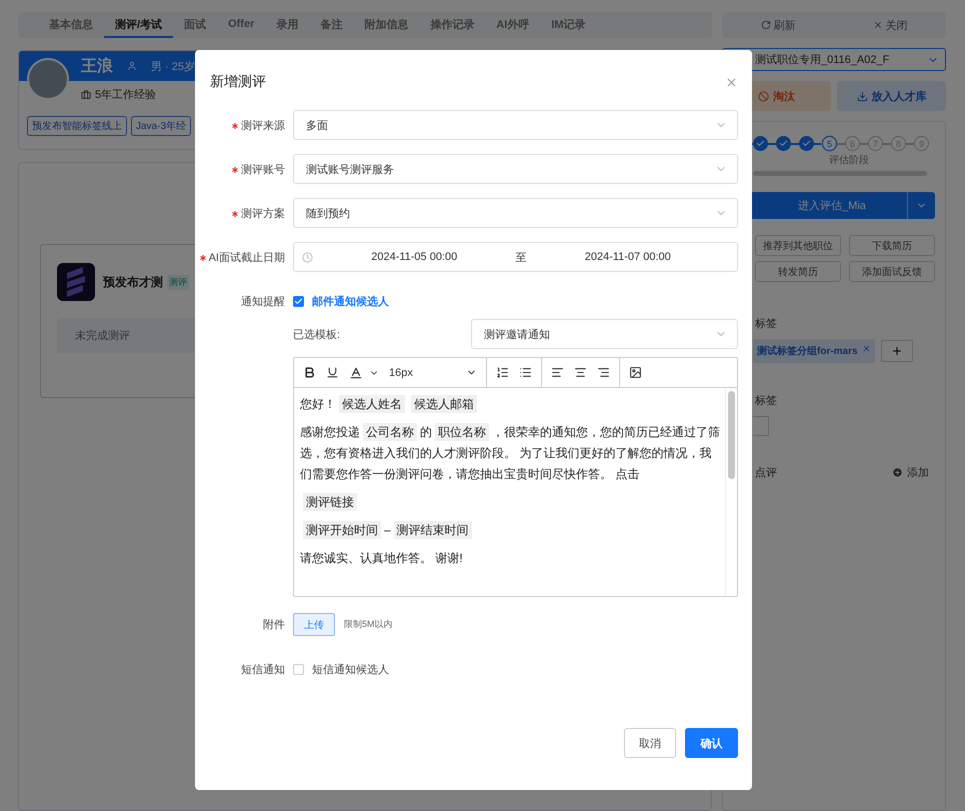  What do you see at coordinates (125, 95) in the screenshot?
I see `experience-text: 5年工作经验` at bounding box center [125, 95].